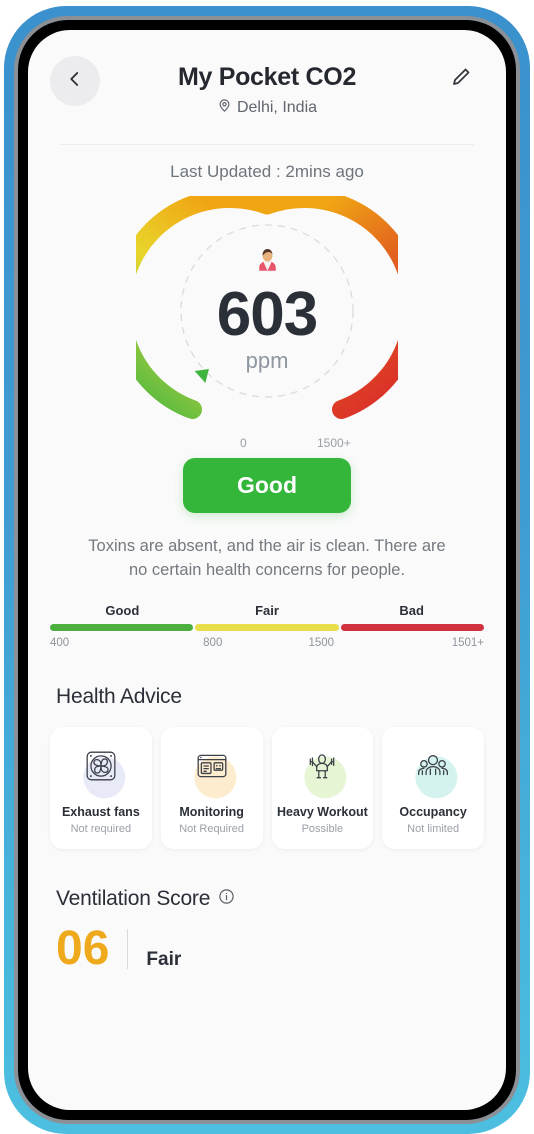  What do you see at coordinates (267, 144) in the screenshot?
I see `header-divider` at bounding box center [267, 144].